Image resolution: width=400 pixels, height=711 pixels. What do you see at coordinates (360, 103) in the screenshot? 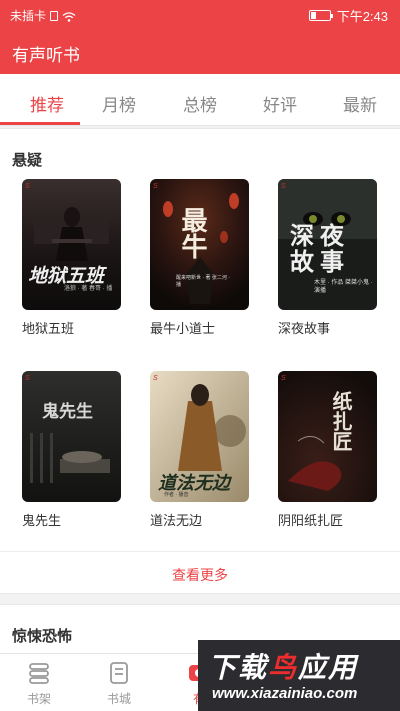
I see `tab-newest: 最新` at bounding box center [360, 103].